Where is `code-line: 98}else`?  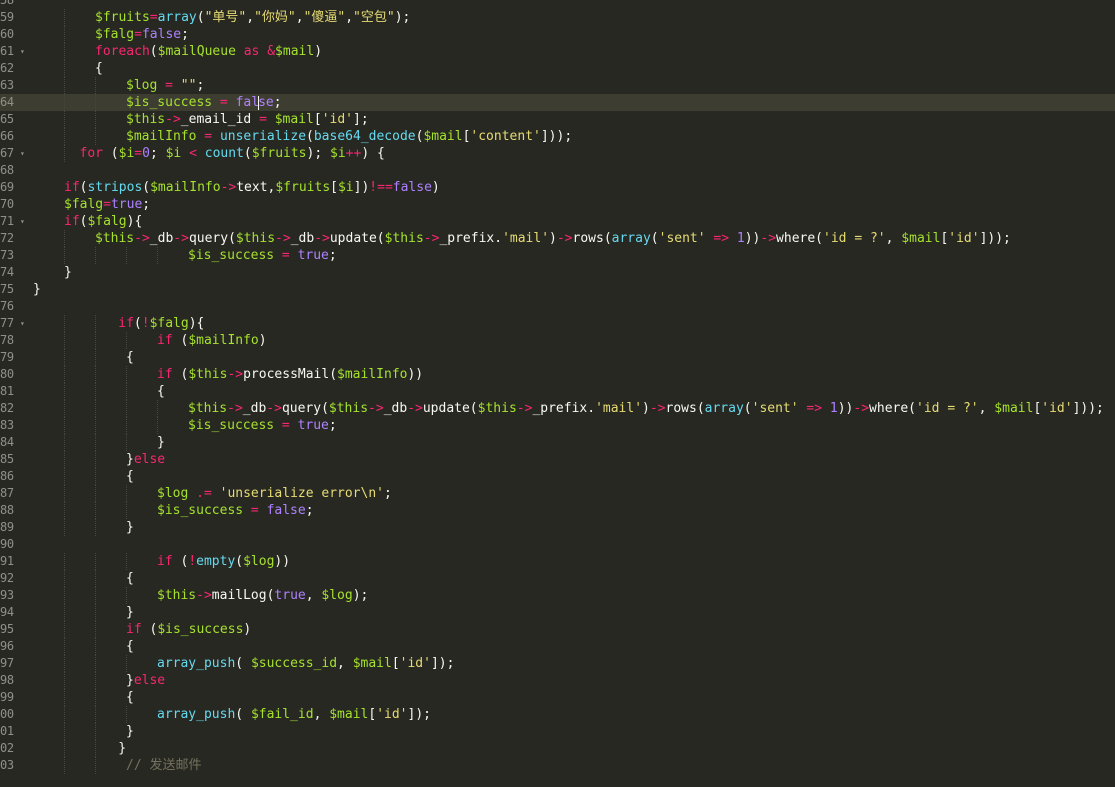
code-line: 98}else is located at coordinates (557, 680).